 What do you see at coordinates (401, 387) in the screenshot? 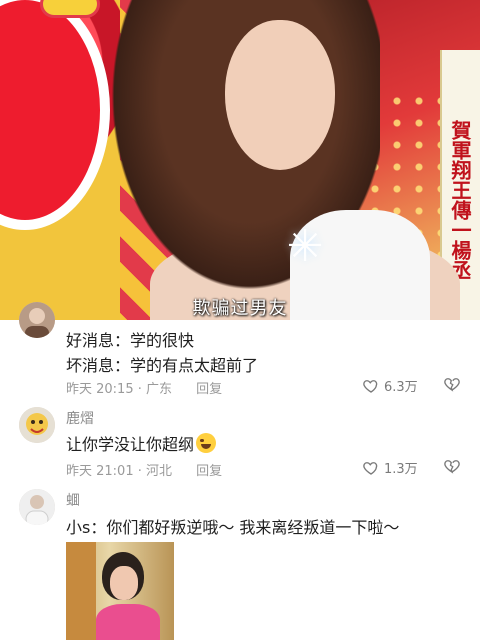
I see `like-count: 6.3万` at bounding box center [401, 387].